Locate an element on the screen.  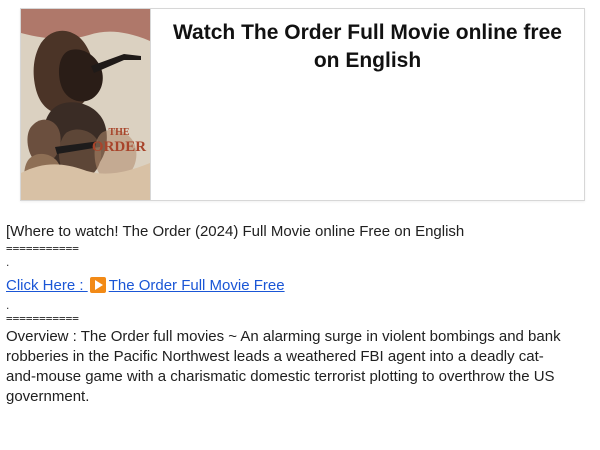
watch-link: Click Here : The Order Full Movie Free is located at coordinates (145, 285).